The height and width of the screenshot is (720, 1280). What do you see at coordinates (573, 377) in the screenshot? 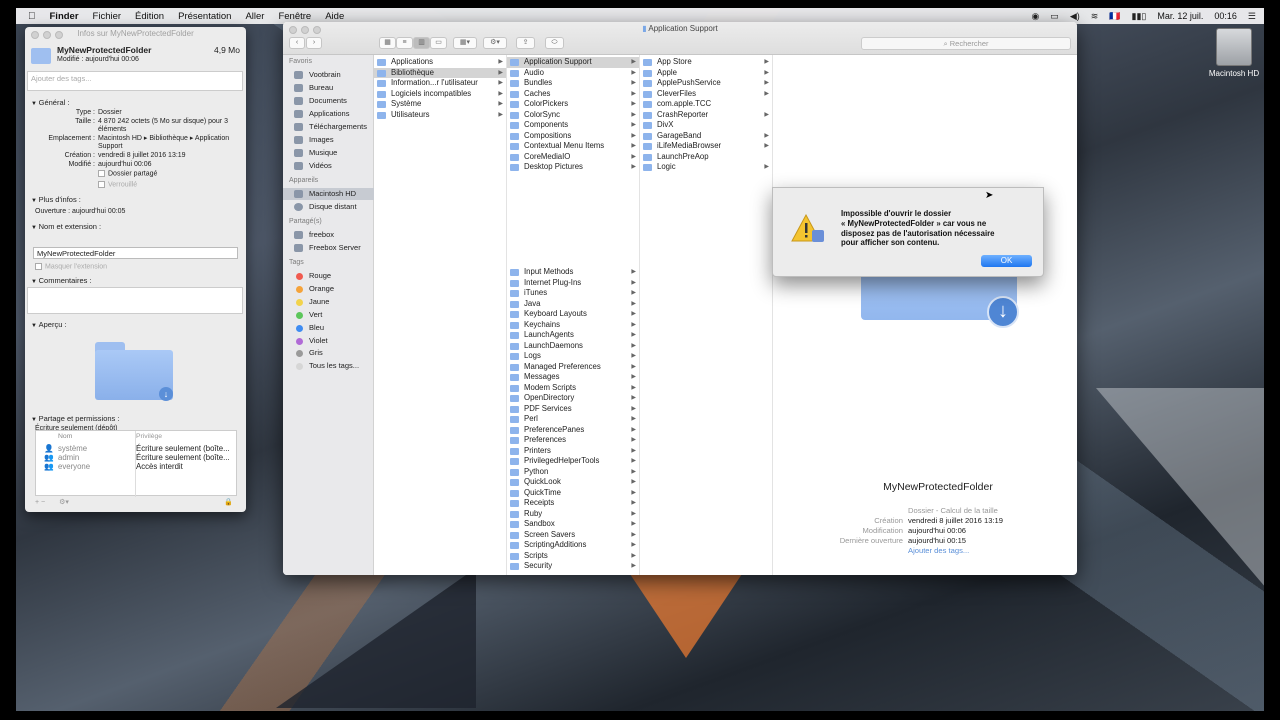
I see `list-item: Messages ▶` at bounding box center [573, 377].